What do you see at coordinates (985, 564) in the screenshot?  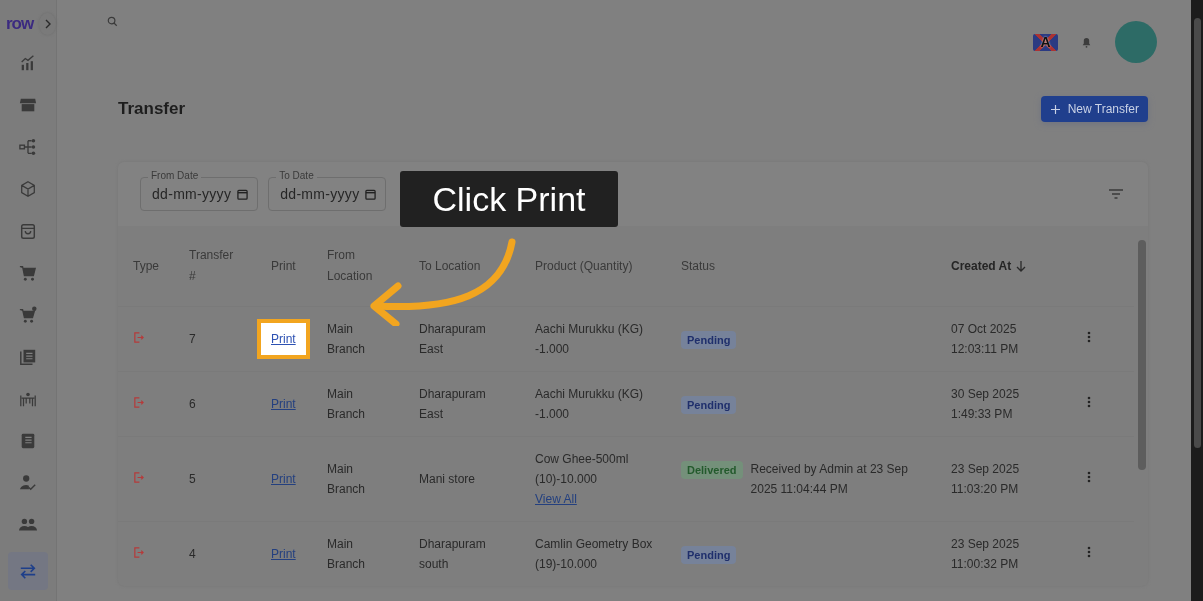 I see `created-time: 11:00:32 PM` at bounding box center [985, 564].